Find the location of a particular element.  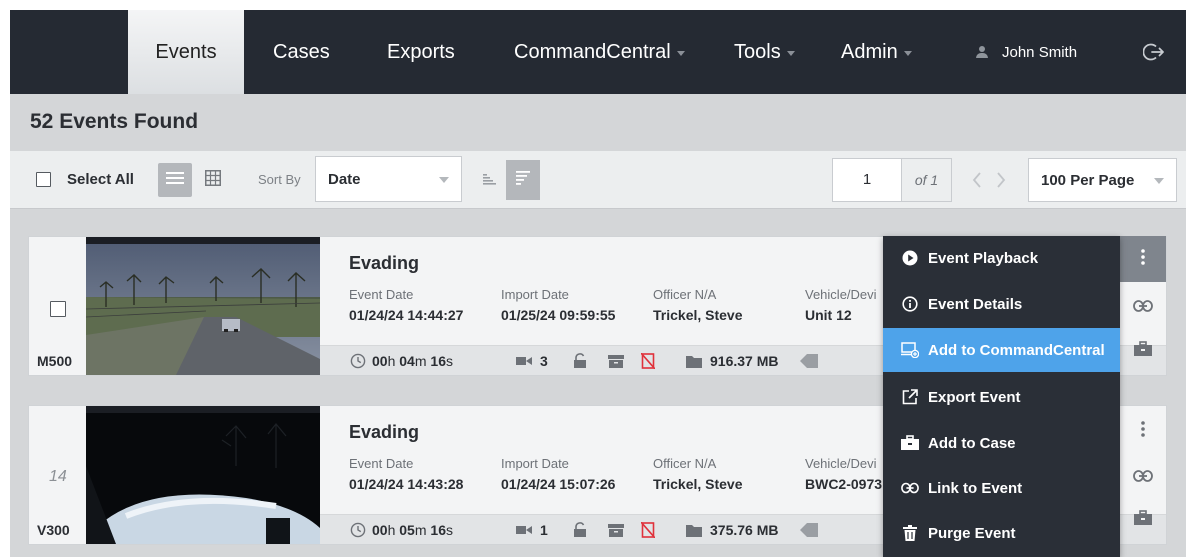

officer-label: Officer N/A is located at coordinates (685, 294).